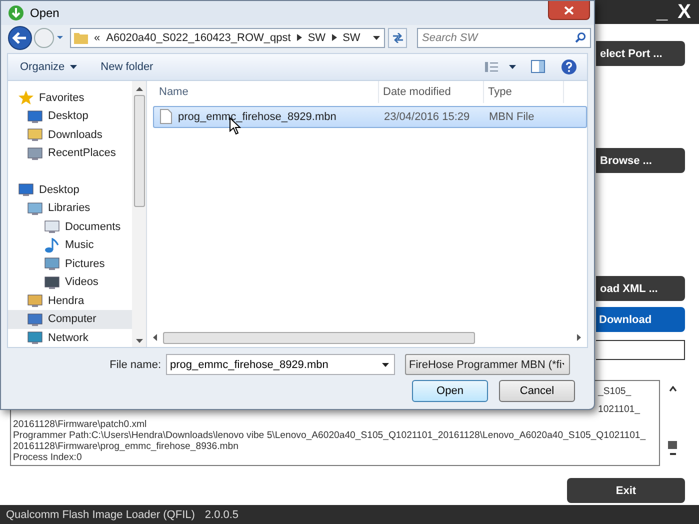 The image size is (699, 524). I want to click on address-bar: « A6020a40_S022_160423_ROW_qpst SW SW, so click(227, 38).